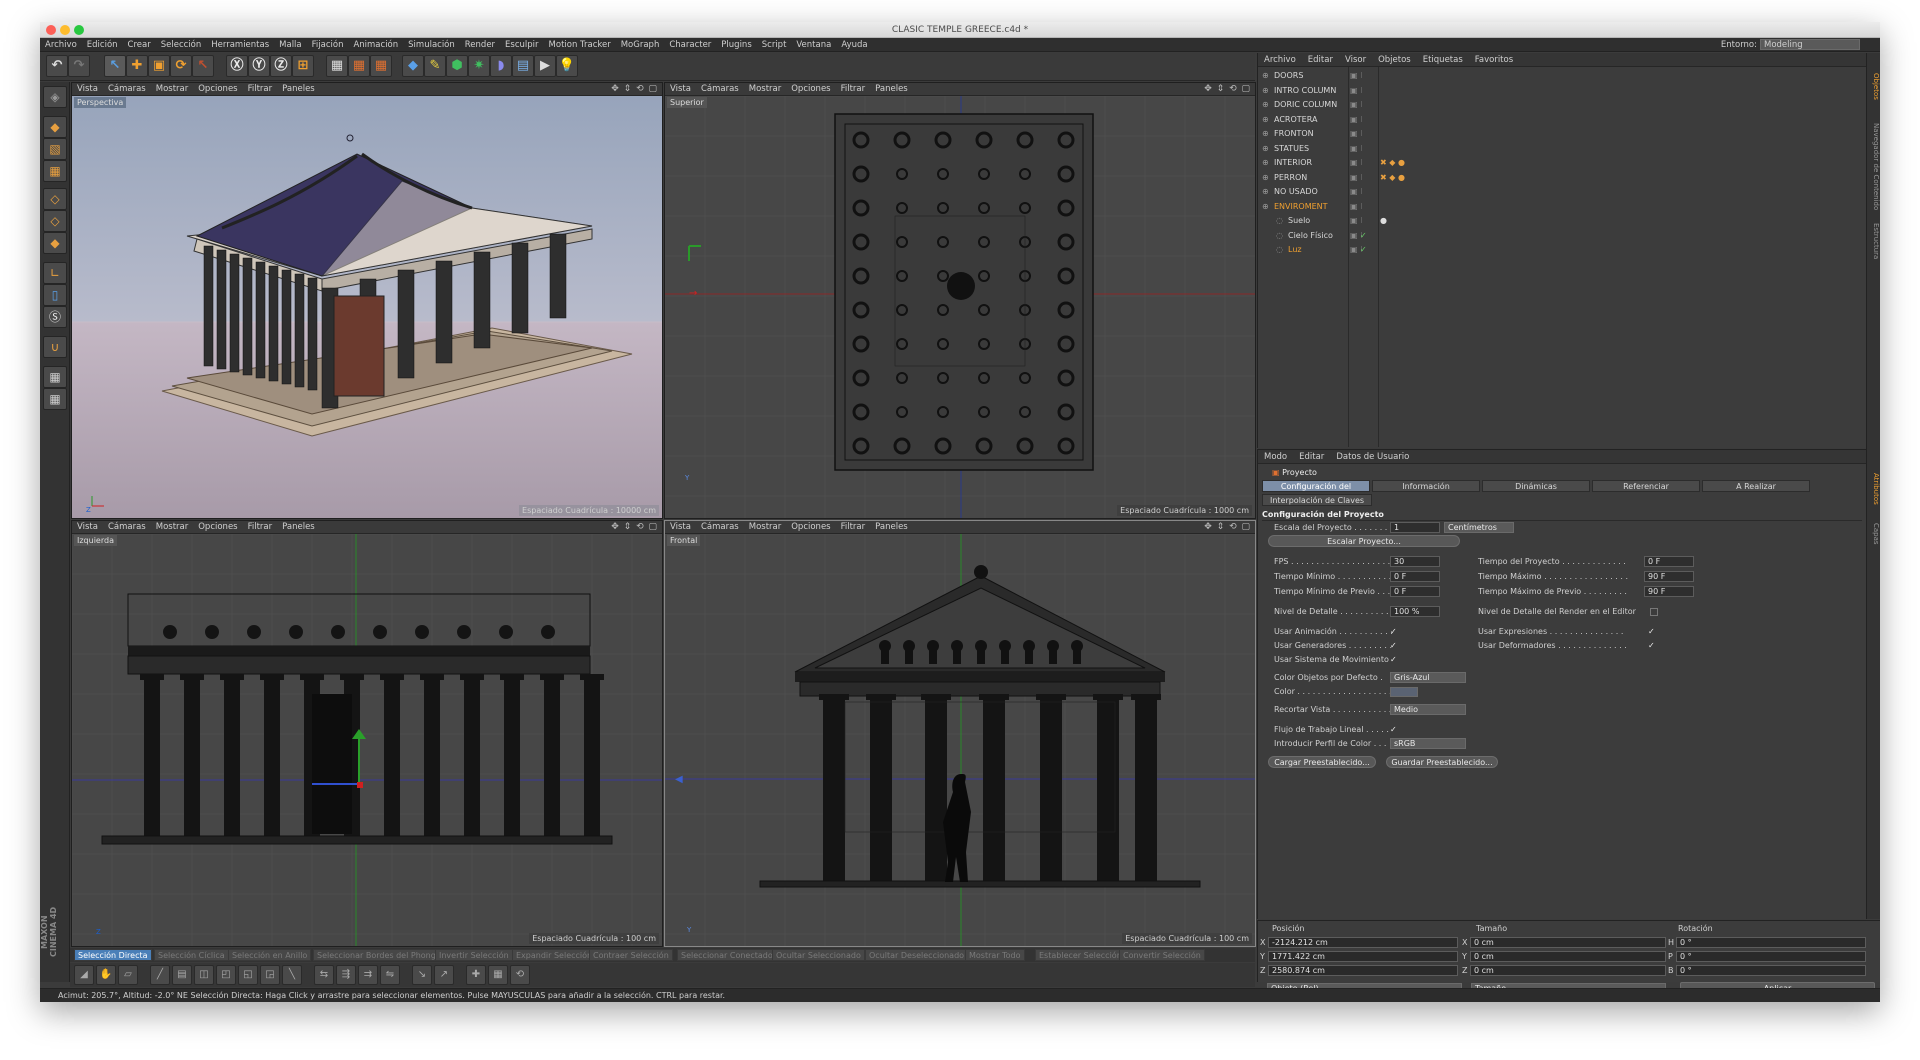 The image size is (1920, 1060). What do you see at coordinates (1558, 236) in the screenshot?
I see `object-row: ◌ Cielo Físico ▣ ⁝ ✓` at bounding box center [1558, 236].